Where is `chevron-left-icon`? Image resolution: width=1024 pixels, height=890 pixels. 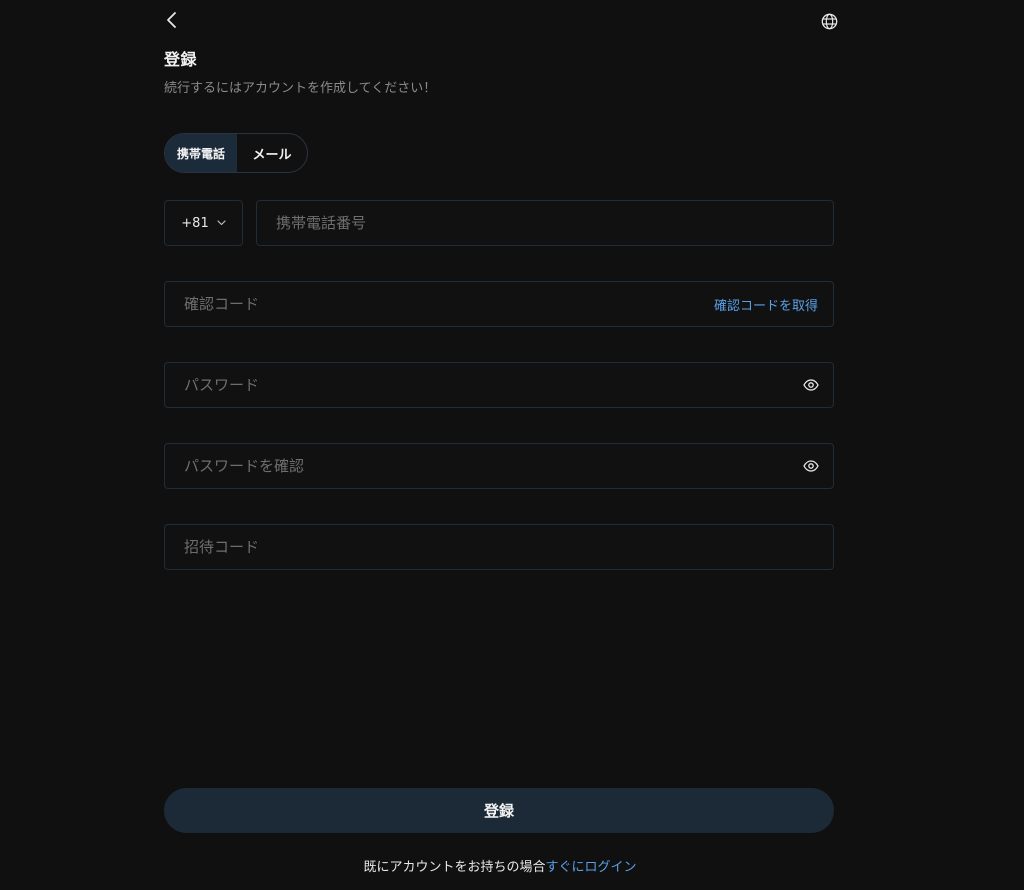 chevron-left-icon is located at coordinates (171, 20).